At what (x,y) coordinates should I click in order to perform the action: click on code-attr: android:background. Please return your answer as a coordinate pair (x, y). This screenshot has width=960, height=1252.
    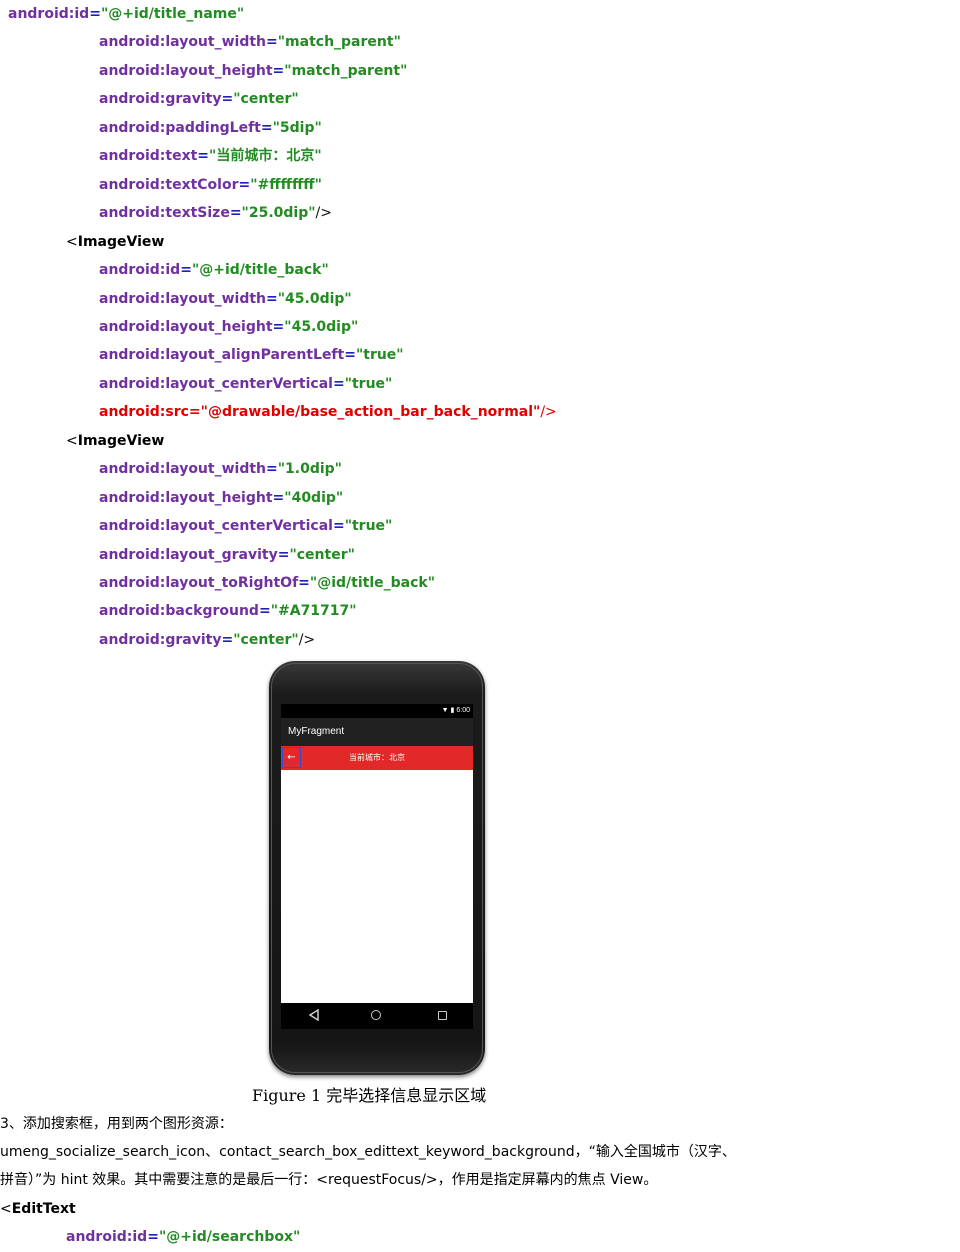
    Looking at the image, I should click on (179, 611).